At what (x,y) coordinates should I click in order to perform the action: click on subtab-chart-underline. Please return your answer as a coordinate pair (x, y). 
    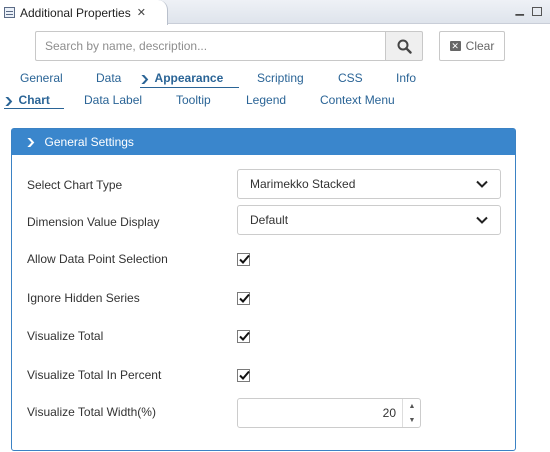
    Looking at the image, I should click on (34, 108).